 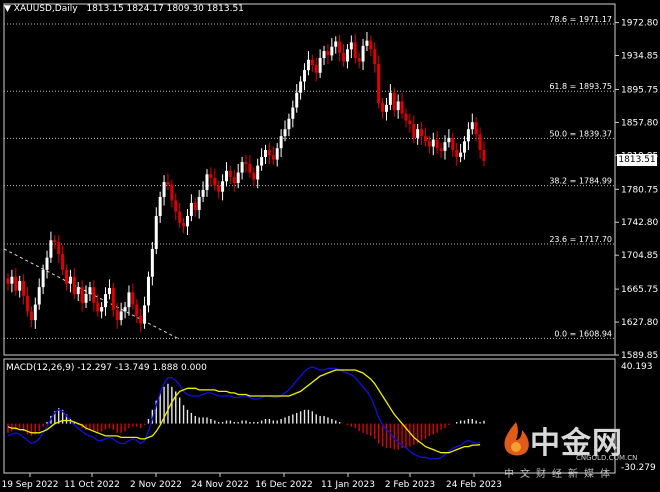 What do you see at coordinates (7, 9) in the screenshot?
I see `collapse-triangle-icon: ▼` at bounding box center [7, 9].